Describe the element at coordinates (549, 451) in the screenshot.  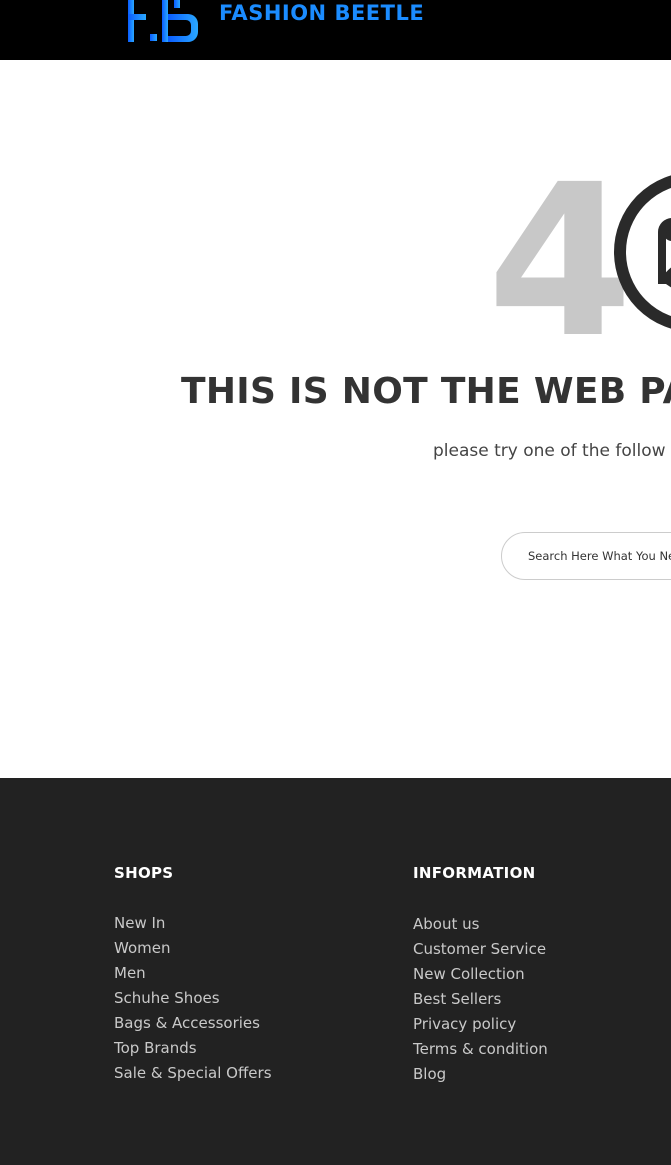
I see `error-subtitle: please try one of the follow` at that location.